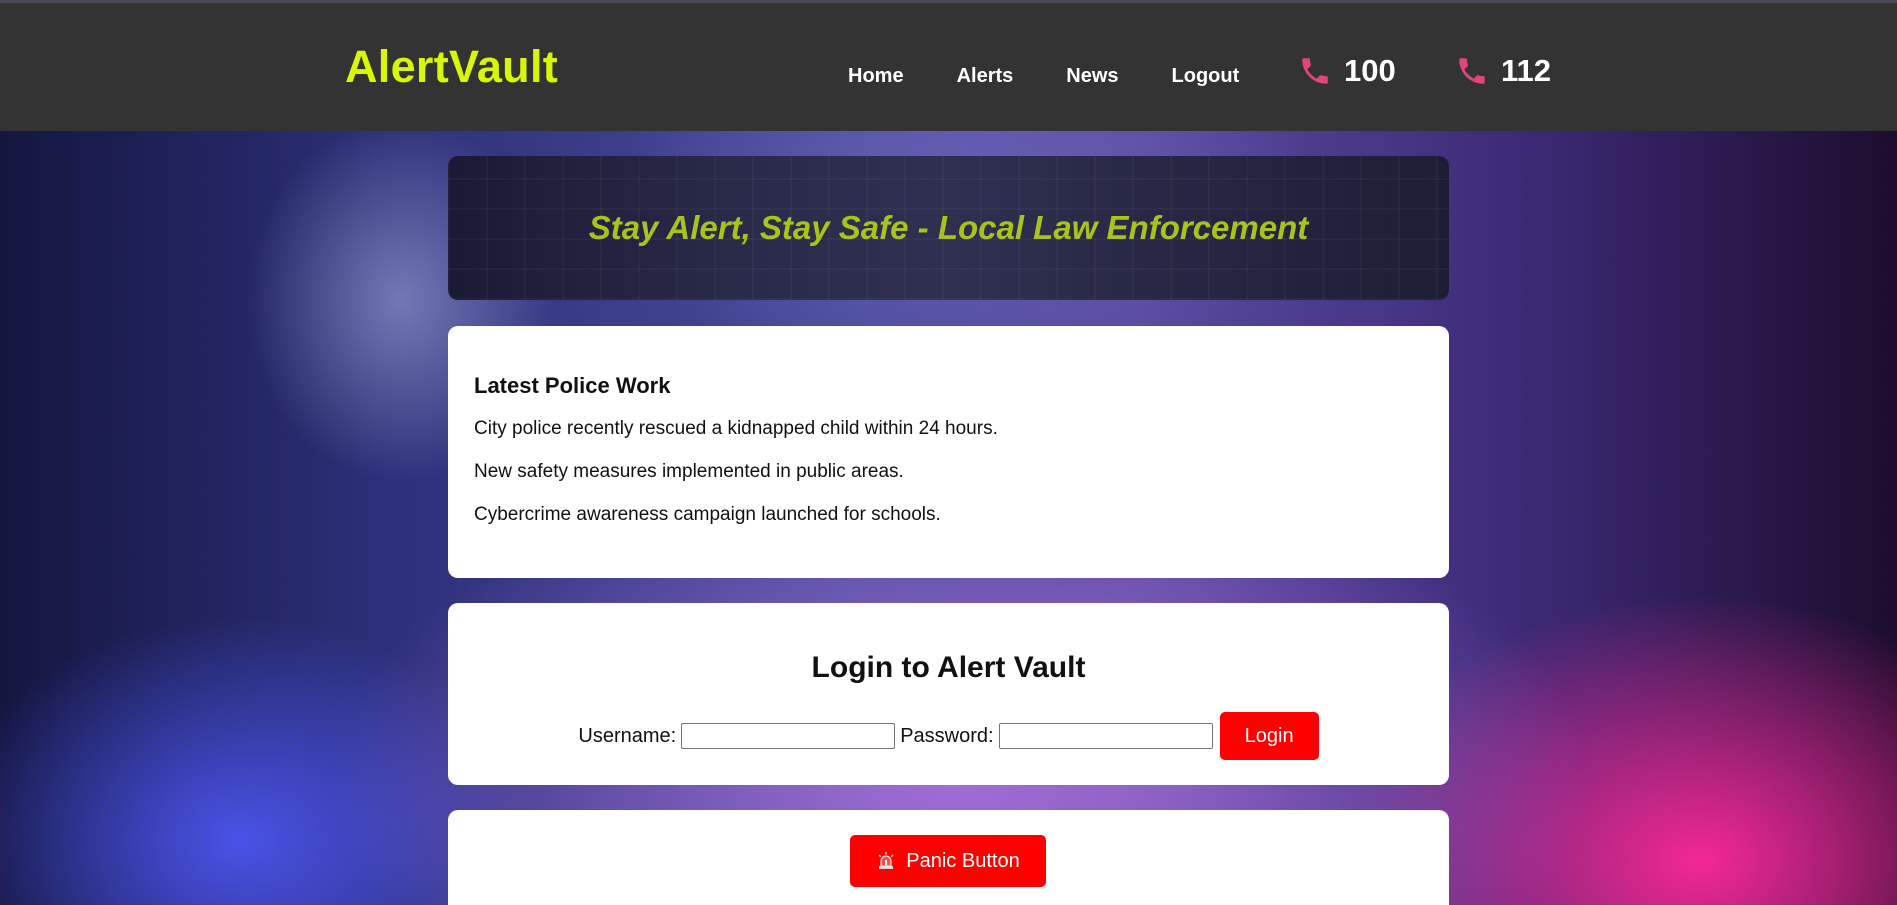 The width and height of the screenshot is (1897, 905). What do you see at coordinates (788, 736) in the screenshot?
I see `username-input` at bounding box center [788, 736].